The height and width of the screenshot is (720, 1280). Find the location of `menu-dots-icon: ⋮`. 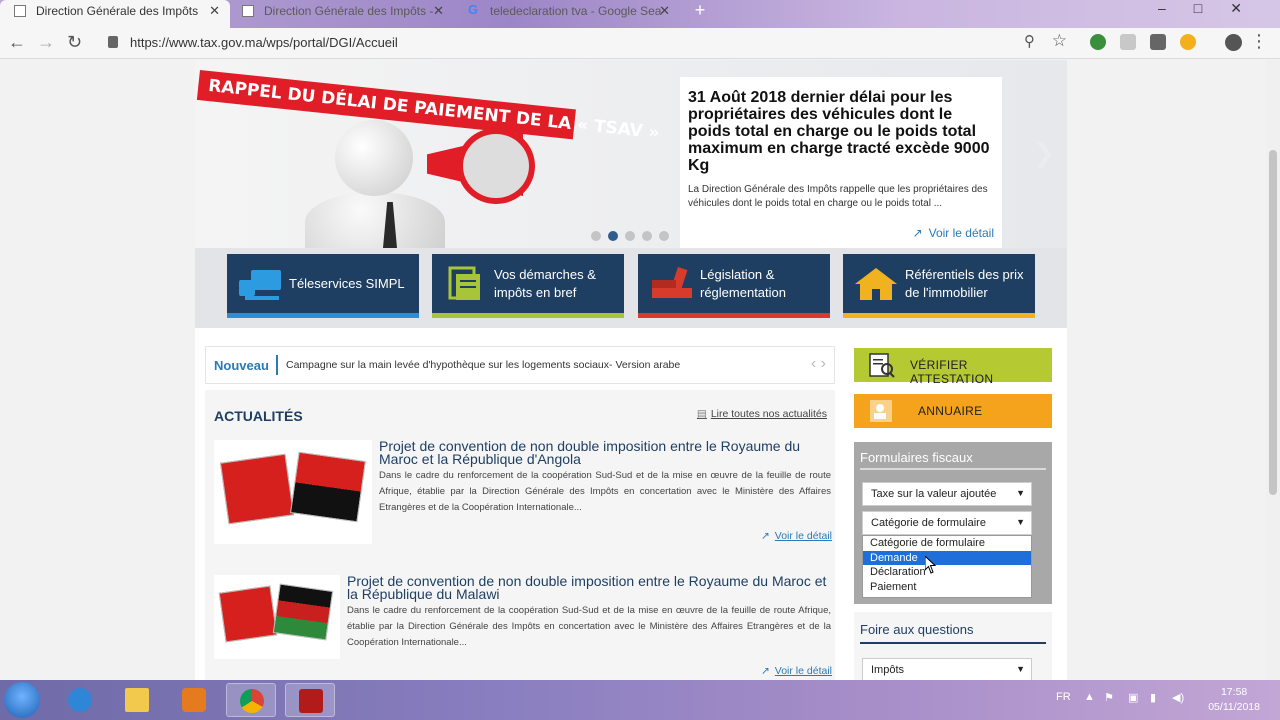

menu-dots-icon: ⋮ is located at coordinates (1259, 41).